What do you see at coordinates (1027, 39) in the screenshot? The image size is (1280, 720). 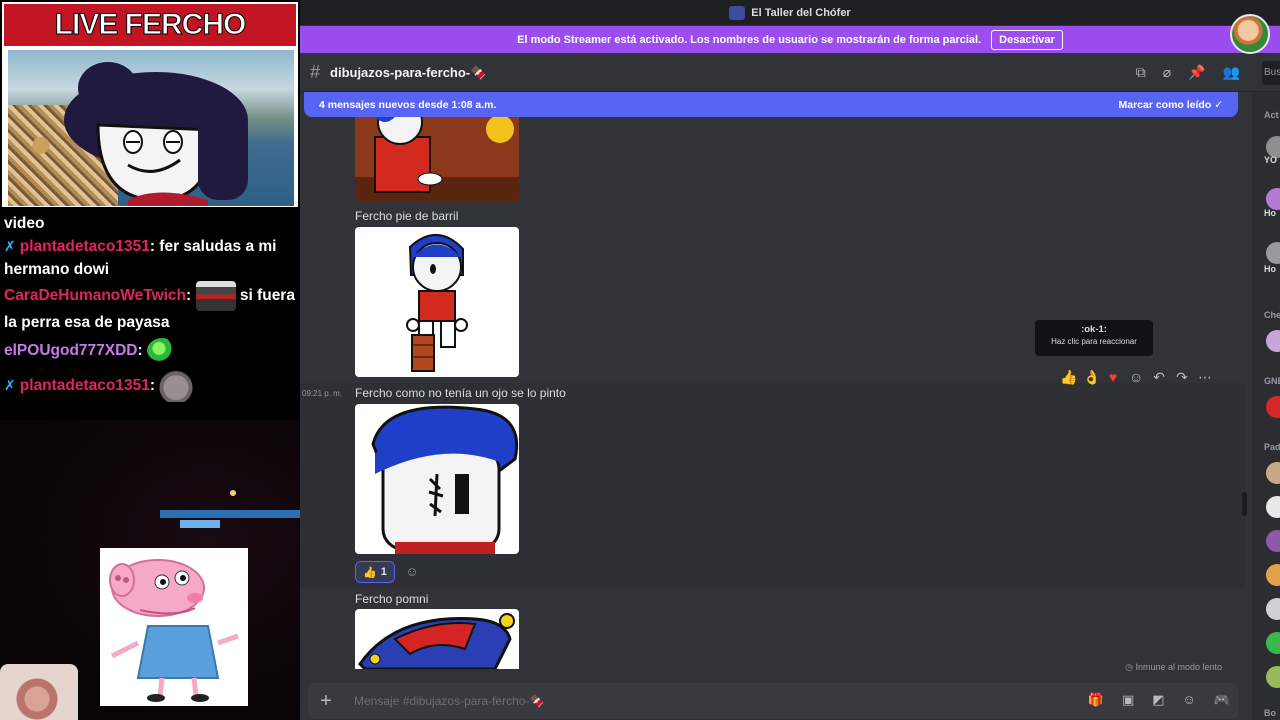 I see `deactivate-streamer-button: Desactivar` at bounding box center [1027, 39].